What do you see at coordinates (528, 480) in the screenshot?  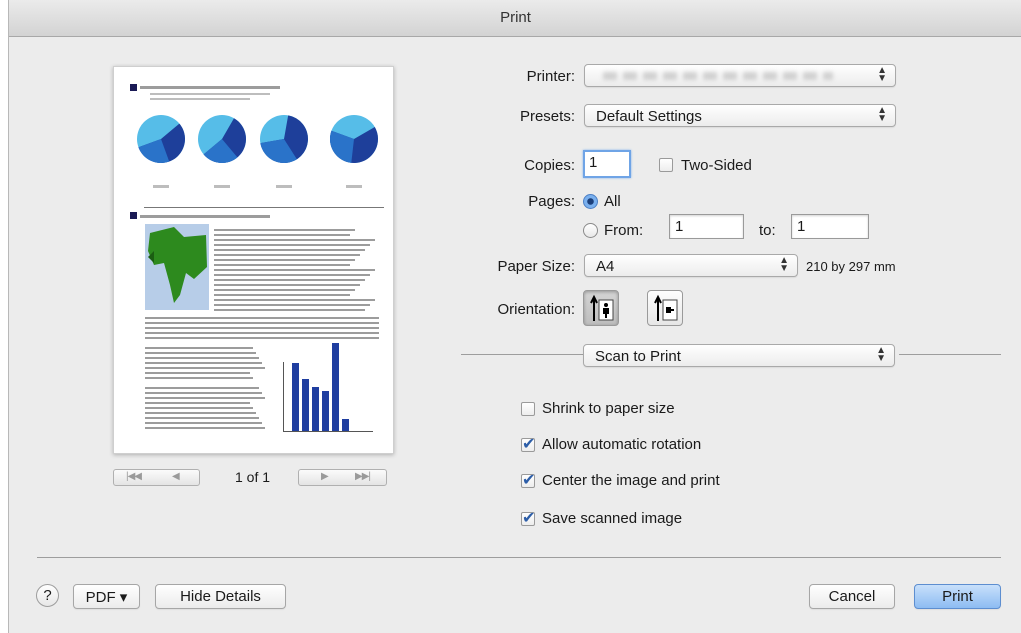 I see `center-image-checkbox` at bounding box center [528, 480].